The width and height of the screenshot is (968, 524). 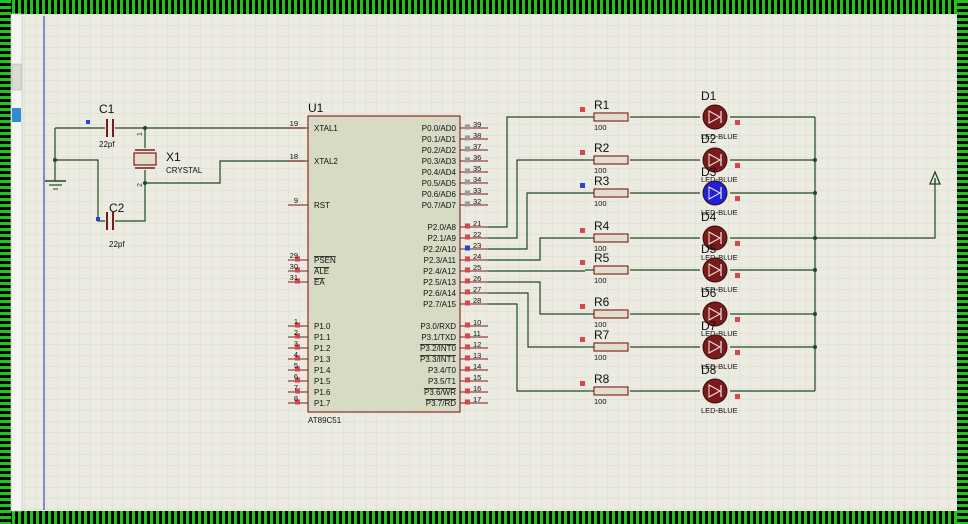 What do you see at coordinates (296, 354) in the screenshot?
I see `pin-number: 4` at bounding box center [296, 354].